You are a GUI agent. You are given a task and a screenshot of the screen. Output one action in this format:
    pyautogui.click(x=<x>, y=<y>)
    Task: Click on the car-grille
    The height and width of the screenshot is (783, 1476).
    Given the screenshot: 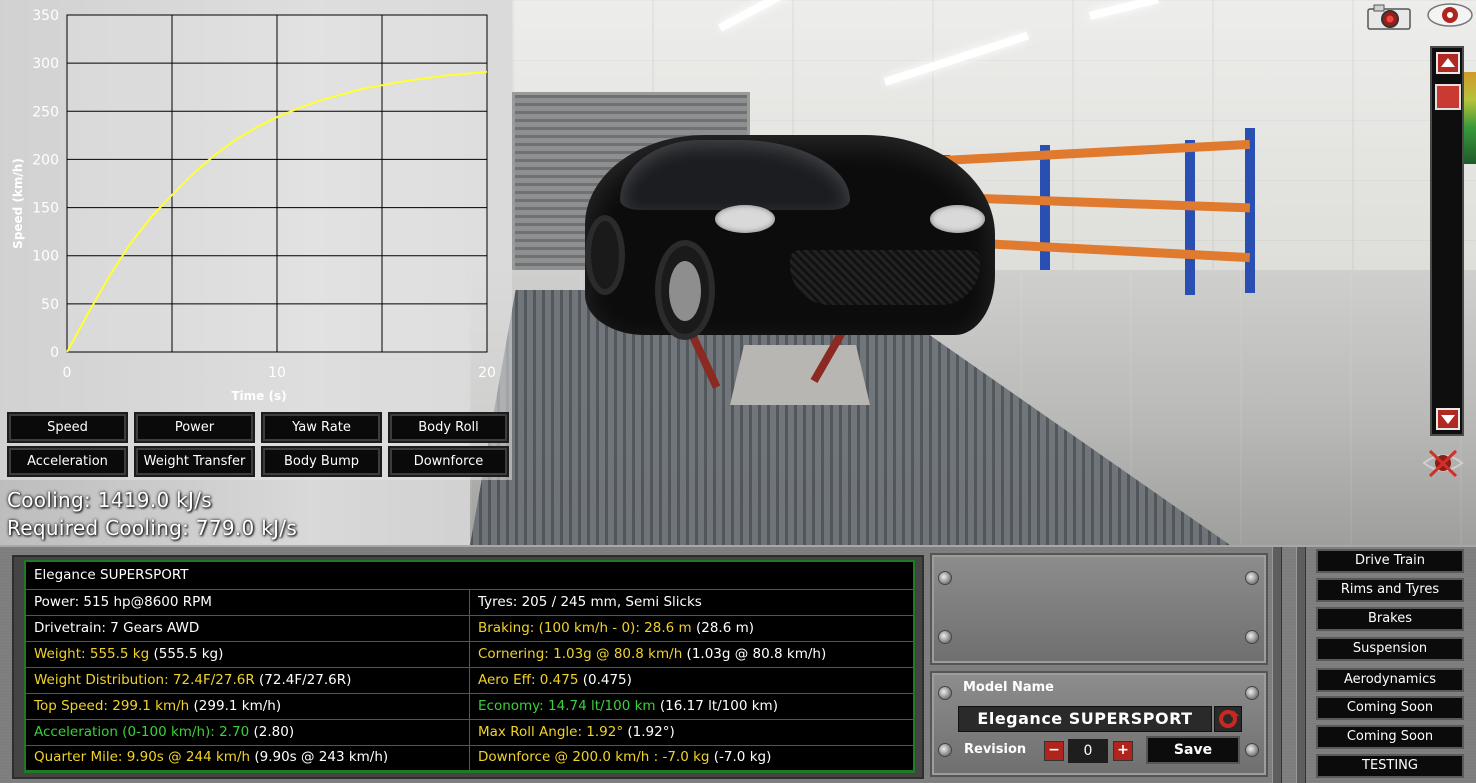 What is the action you would take?
    pyautogui.click(x=885, y=277)
    